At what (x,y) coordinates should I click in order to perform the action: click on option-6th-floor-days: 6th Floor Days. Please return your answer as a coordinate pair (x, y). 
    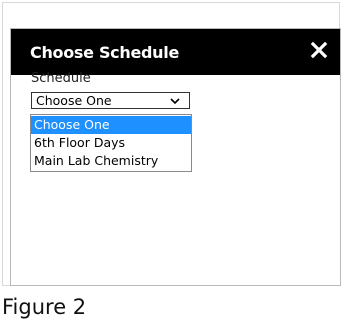
    Looking at the image, I should click on (111, 143).